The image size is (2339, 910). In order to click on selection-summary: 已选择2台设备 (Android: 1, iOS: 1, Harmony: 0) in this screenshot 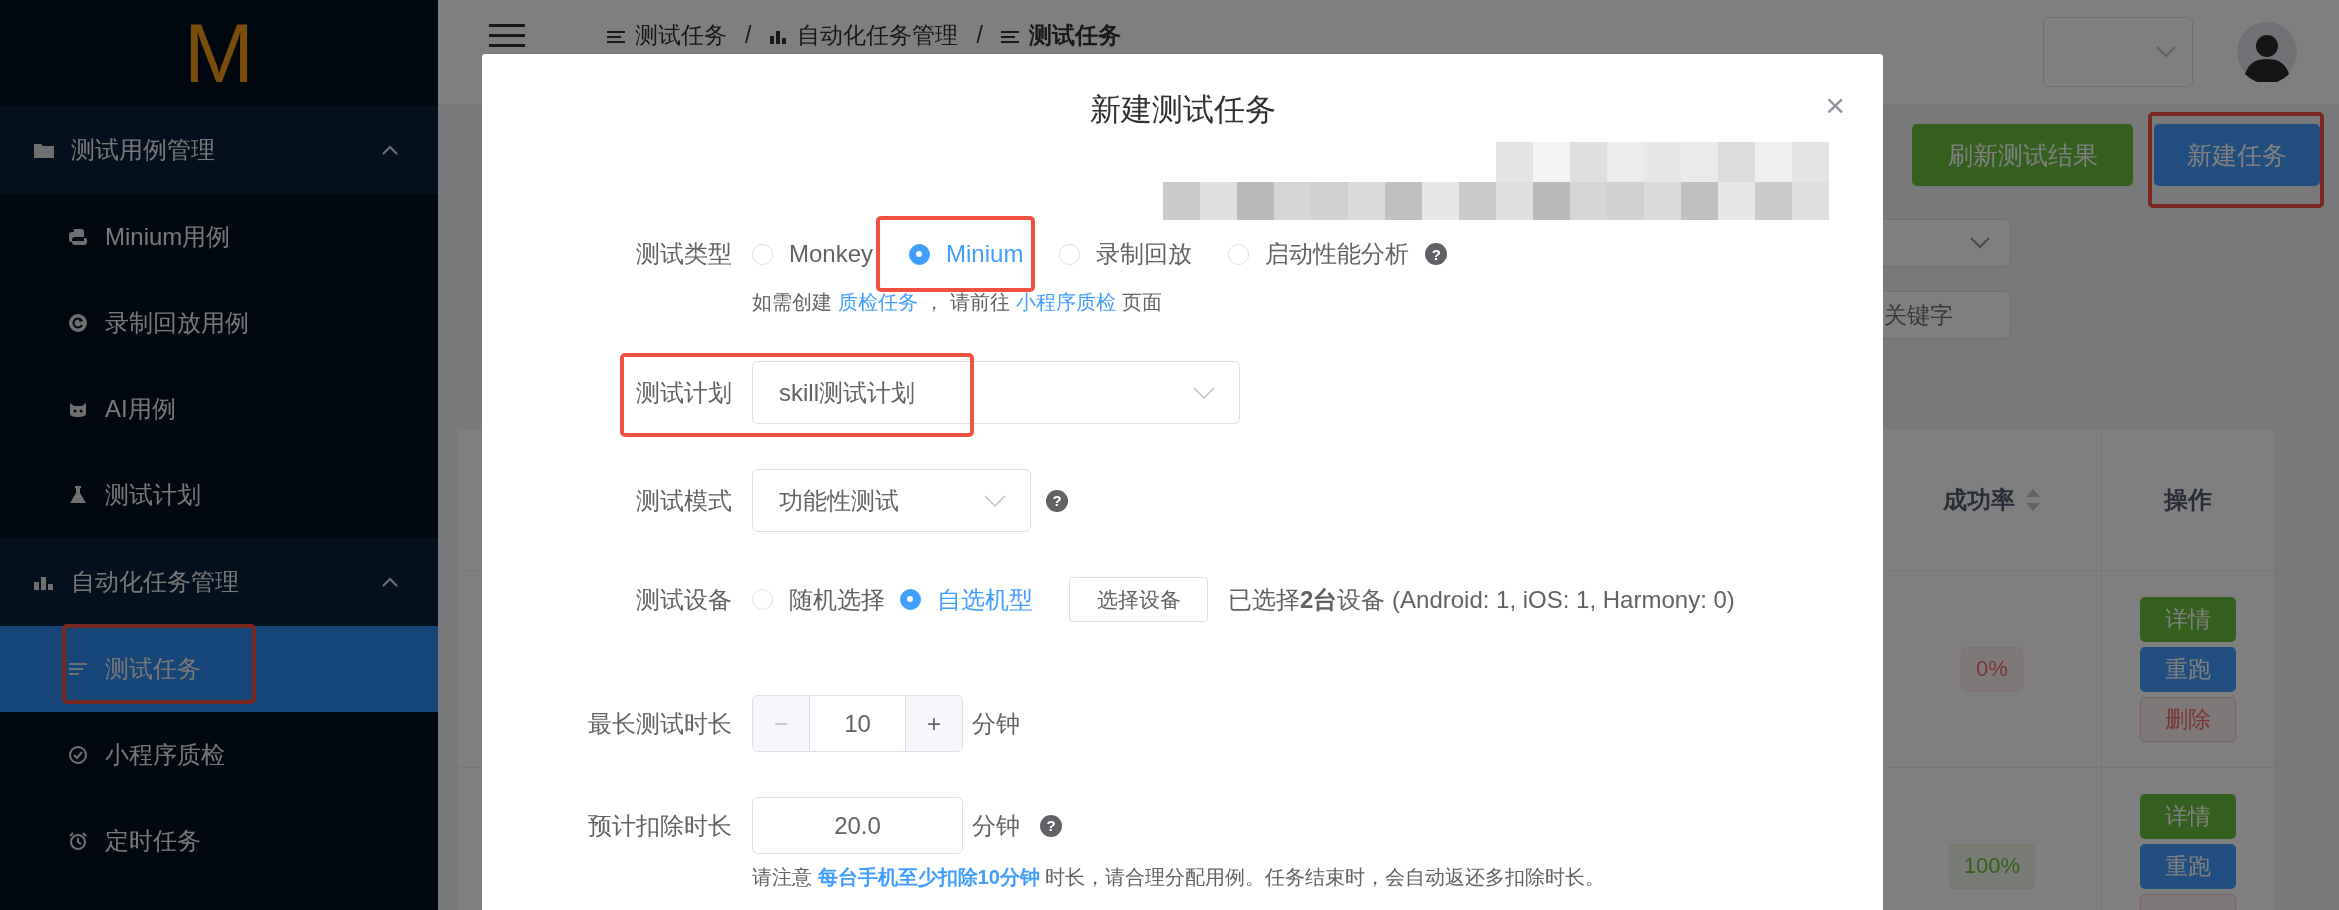, I will do `click(1481, 599)`.